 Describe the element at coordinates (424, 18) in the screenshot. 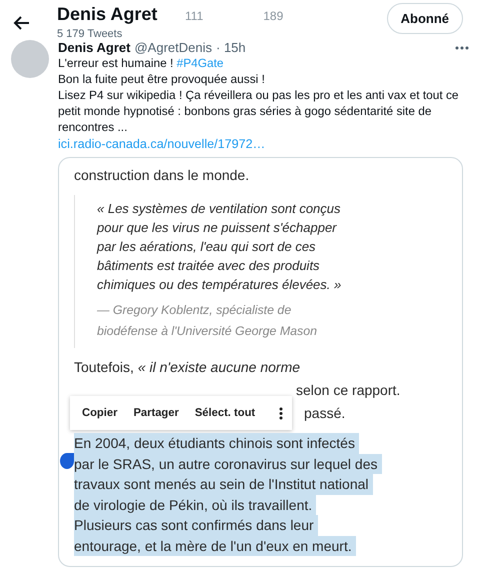

I see `follow-button: Abonné` at that location.